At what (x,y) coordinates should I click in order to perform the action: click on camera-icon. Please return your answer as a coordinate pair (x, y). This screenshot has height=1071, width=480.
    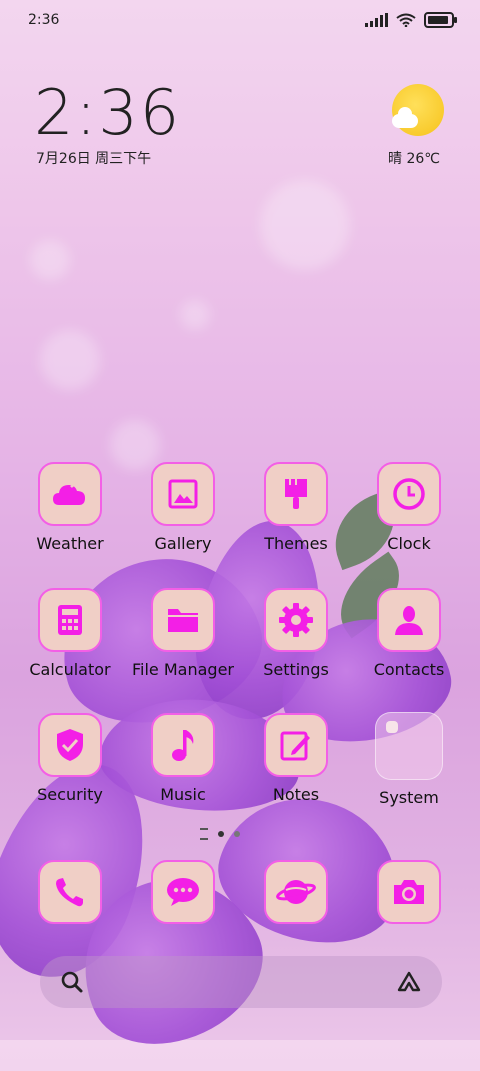
    Looking at the image, I should click on (409, 892).